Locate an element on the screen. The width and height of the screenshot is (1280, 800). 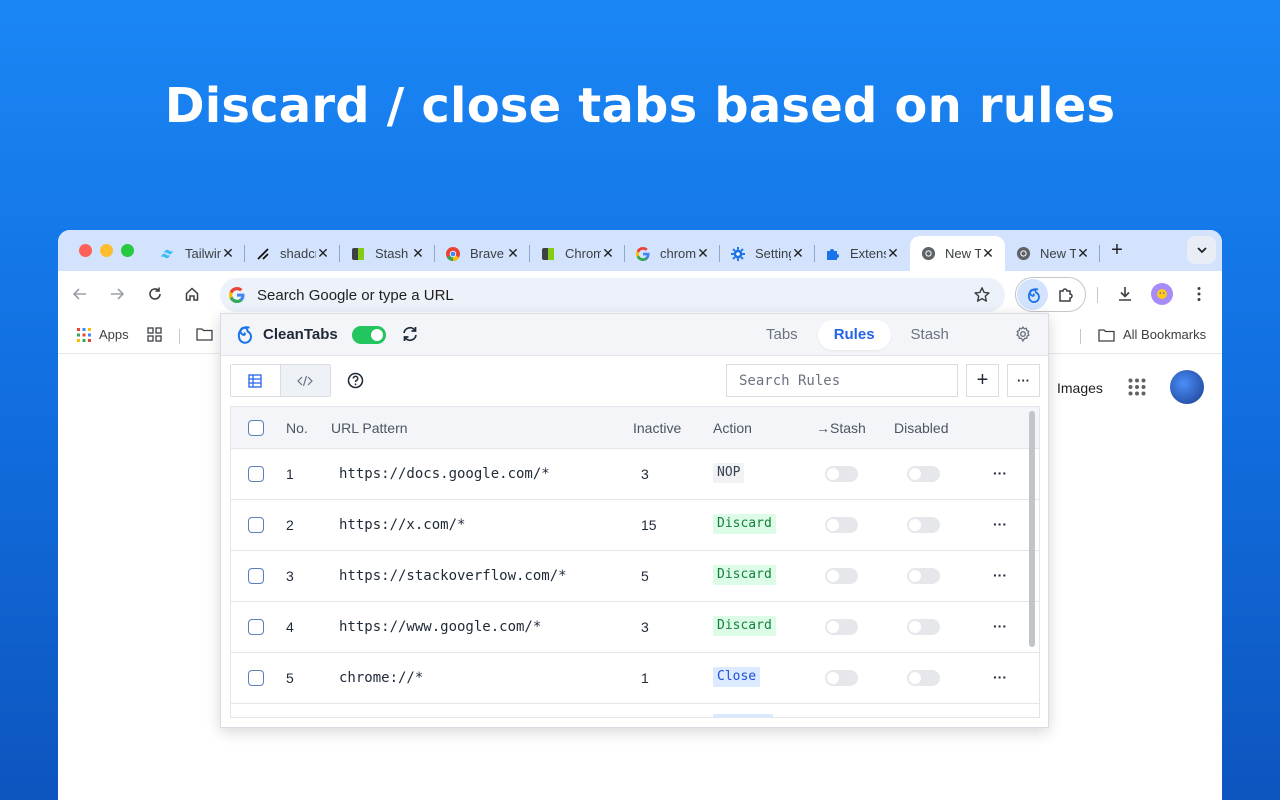
popup-header: CleanTabs Tabs Rules Stash is located at coordinates (634, 335).